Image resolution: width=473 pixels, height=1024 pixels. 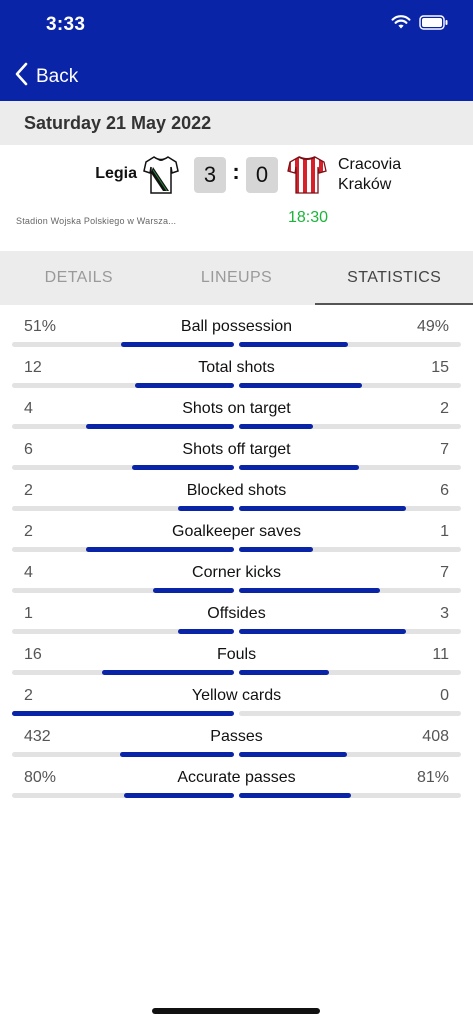 I want to click on wifi-icon, so click(x=401, y=24).